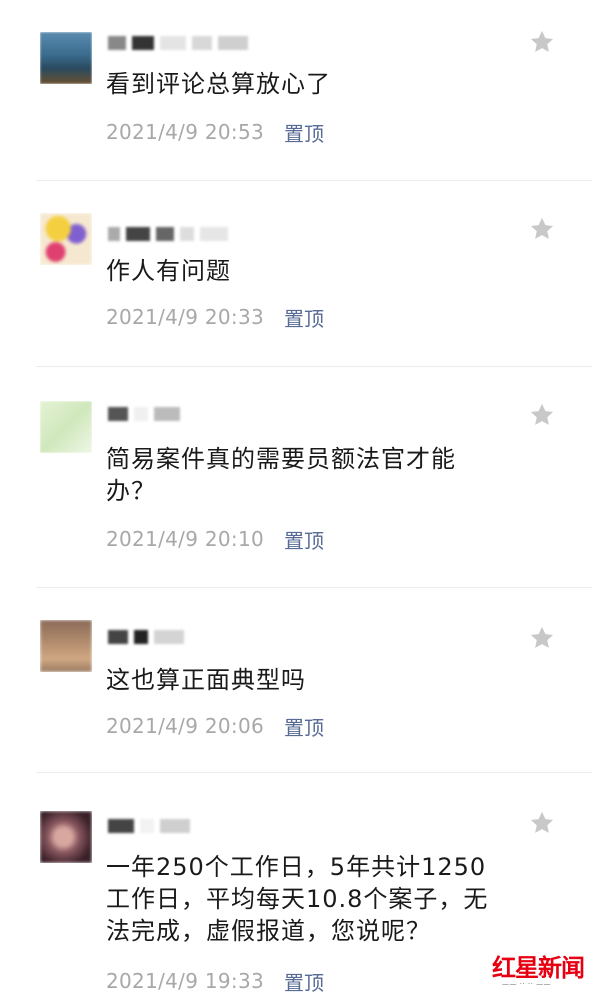 This screenshot has width=592, height=1000. I want to click on brand-name: 红星新闻, so click(538, 967).